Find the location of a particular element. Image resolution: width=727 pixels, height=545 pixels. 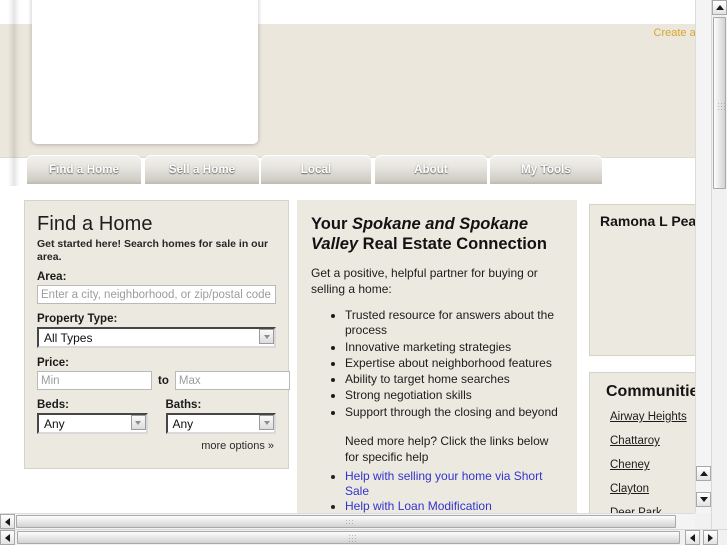

list-item: Innovative marketing strategies is located at coordinates (454, 347).